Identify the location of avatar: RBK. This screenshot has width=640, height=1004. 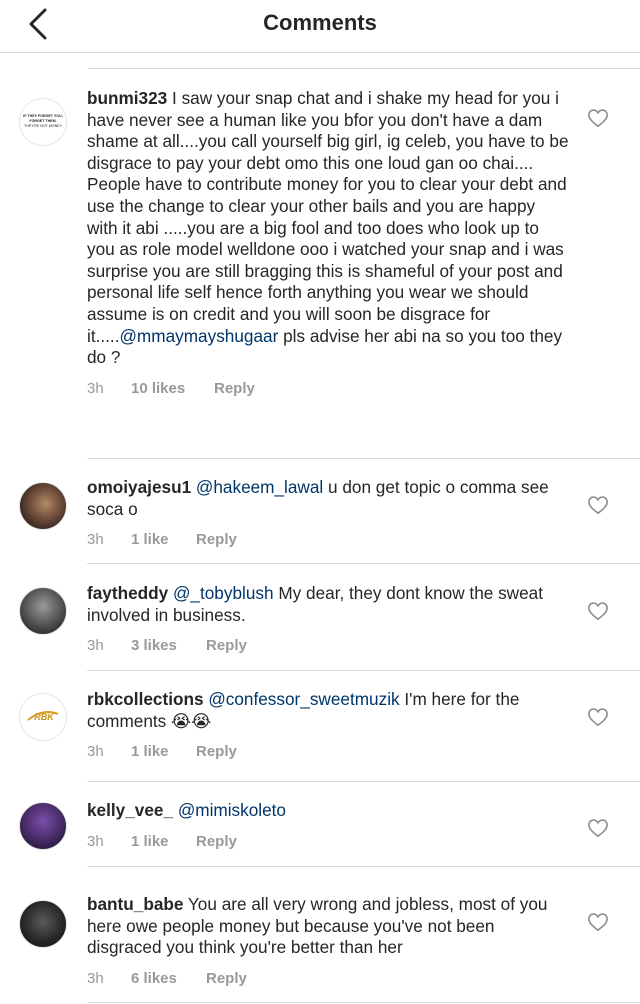
(43, 717).